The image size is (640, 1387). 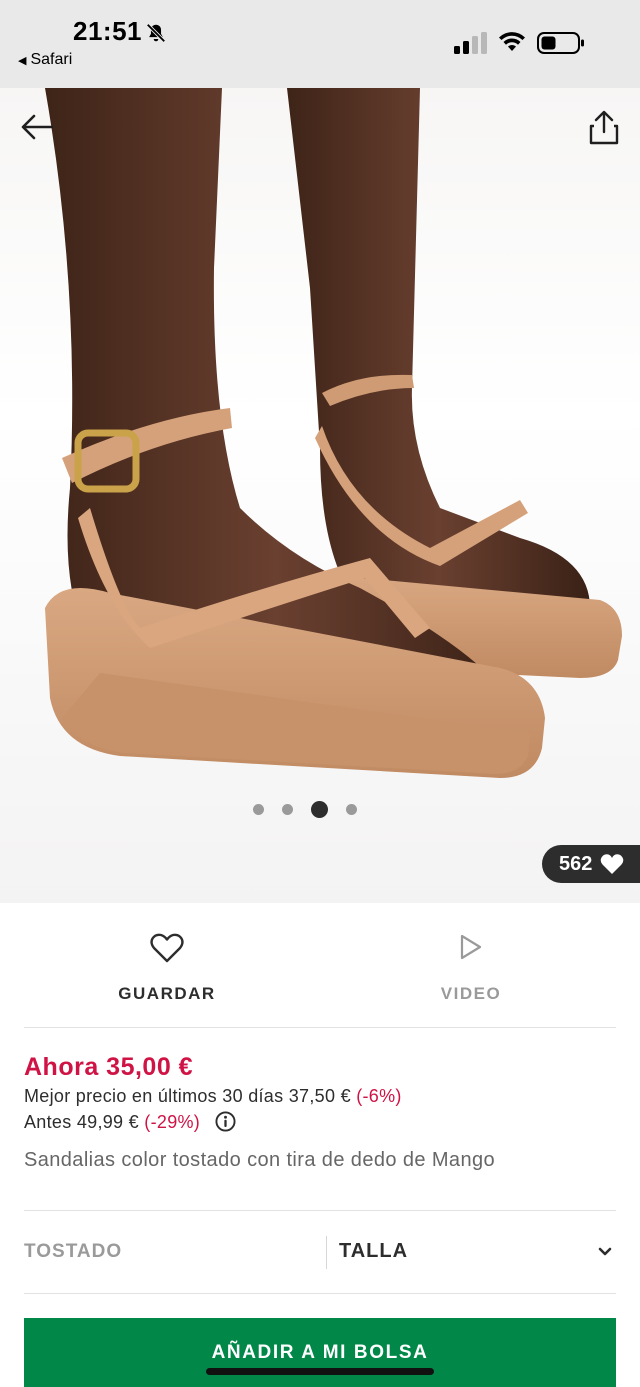 I want to click on video-label: VIDEO, so click(x=471, y=993).